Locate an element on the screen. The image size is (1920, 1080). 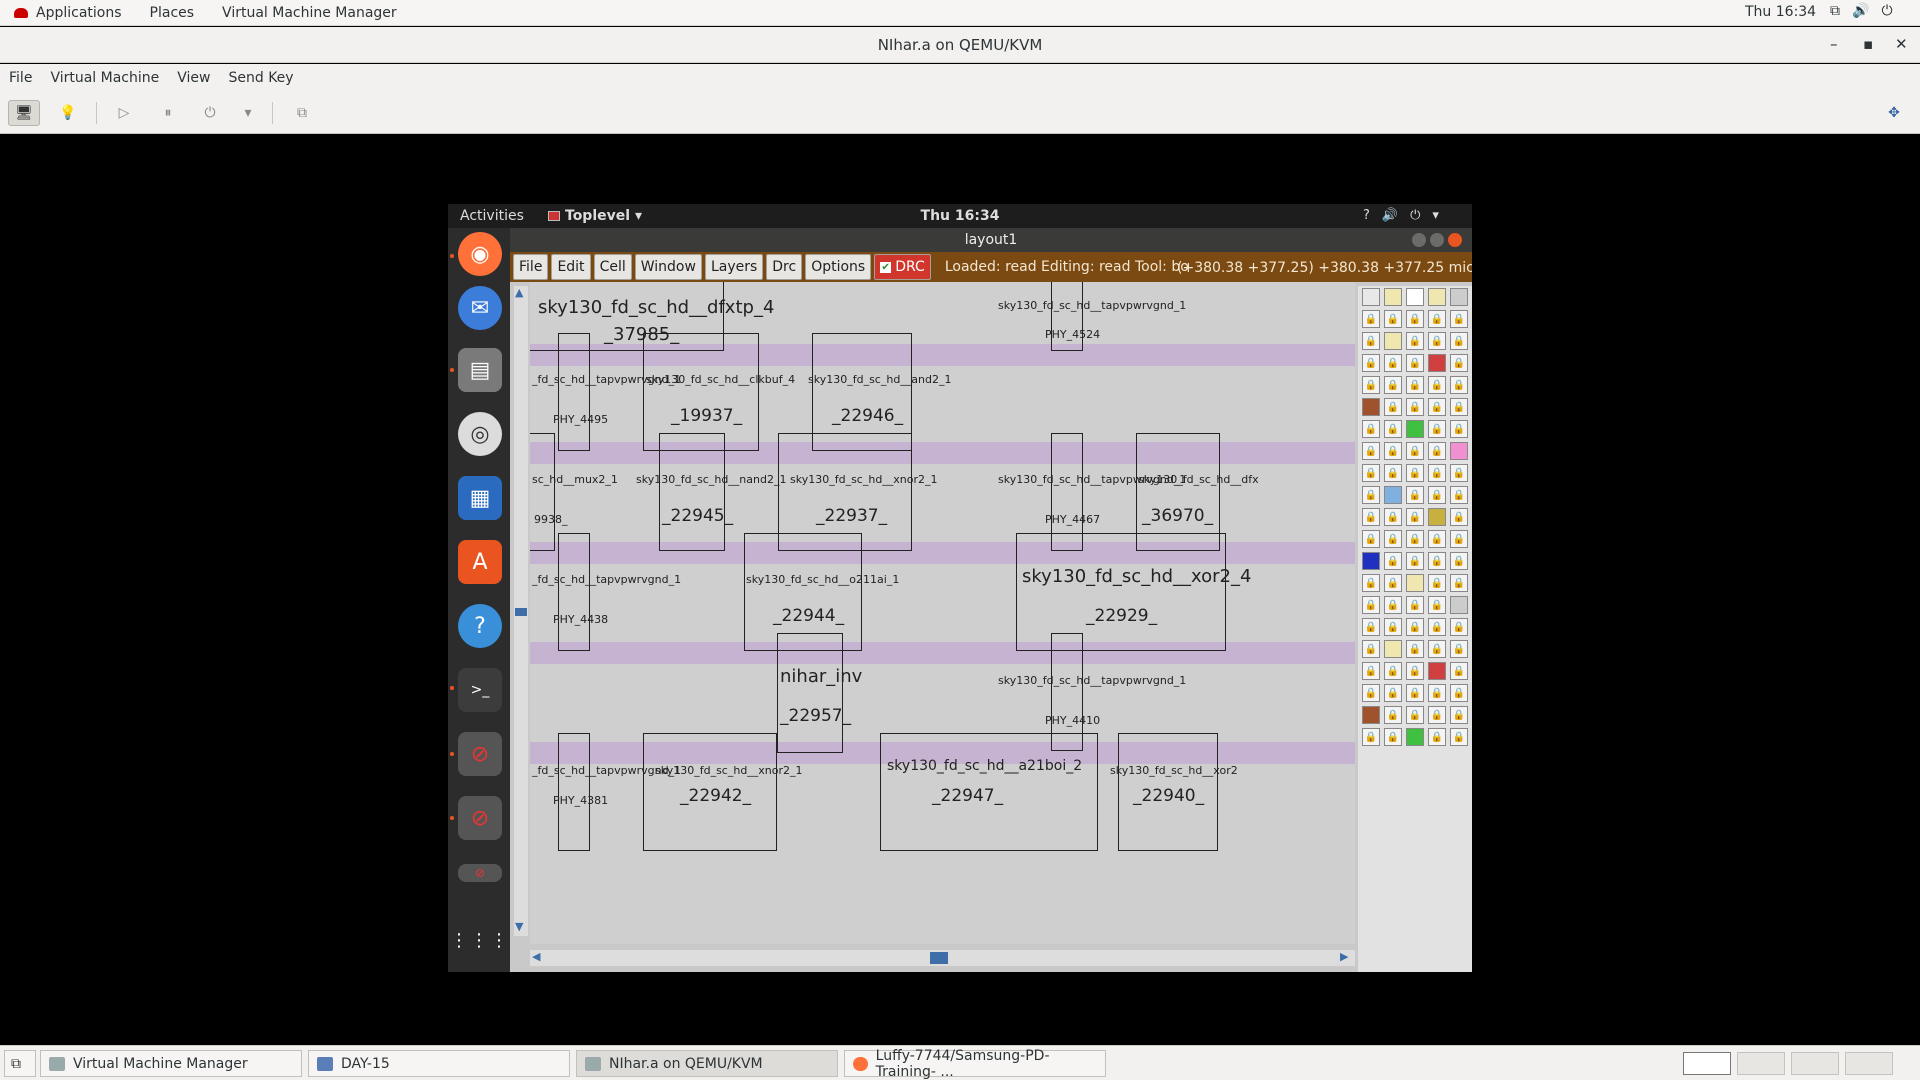
magic-menu-layers: Layers is located at coordinates (734, 267).